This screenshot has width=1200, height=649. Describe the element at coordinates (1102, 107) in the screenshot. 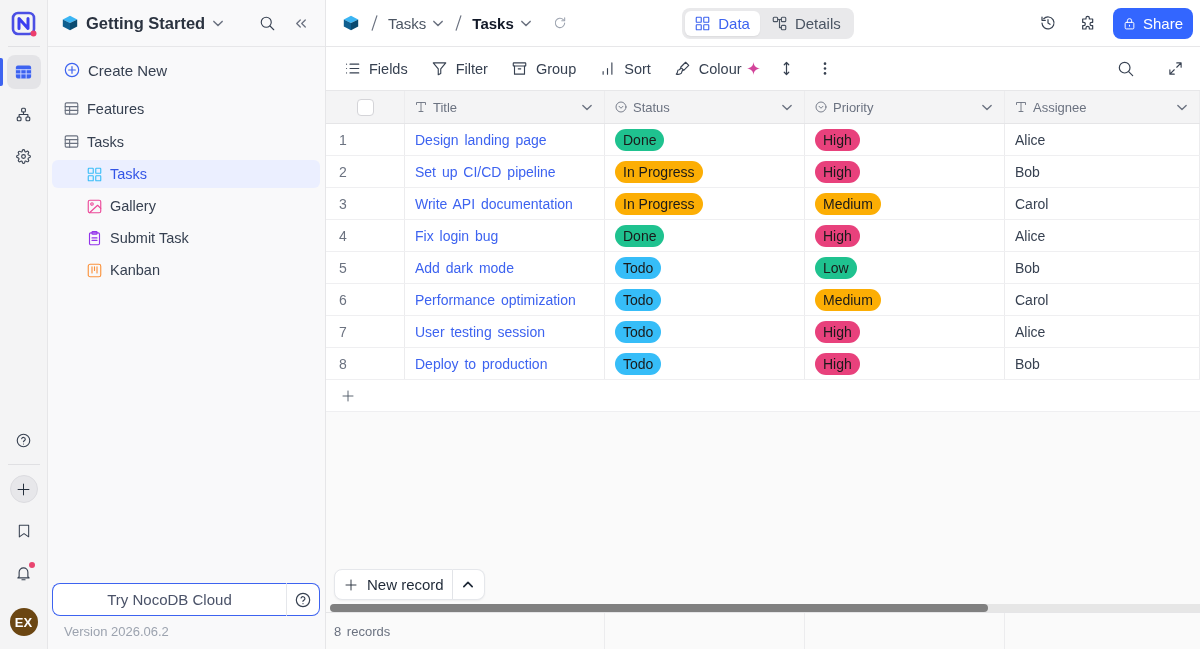

I see `column-header: Assignee` at that location.